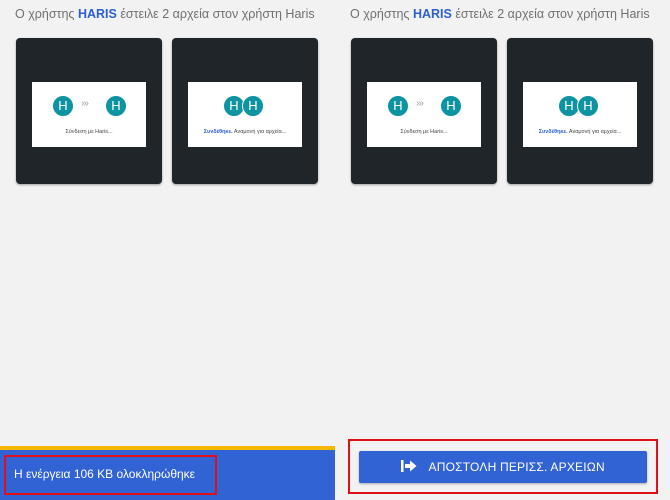 Image resolution: width=670 pixels, height=500 pixels. I want to click on status-highlight-box: Η ενέργεια 106 KB ολοκληρώθηκε, so click(110, 475).